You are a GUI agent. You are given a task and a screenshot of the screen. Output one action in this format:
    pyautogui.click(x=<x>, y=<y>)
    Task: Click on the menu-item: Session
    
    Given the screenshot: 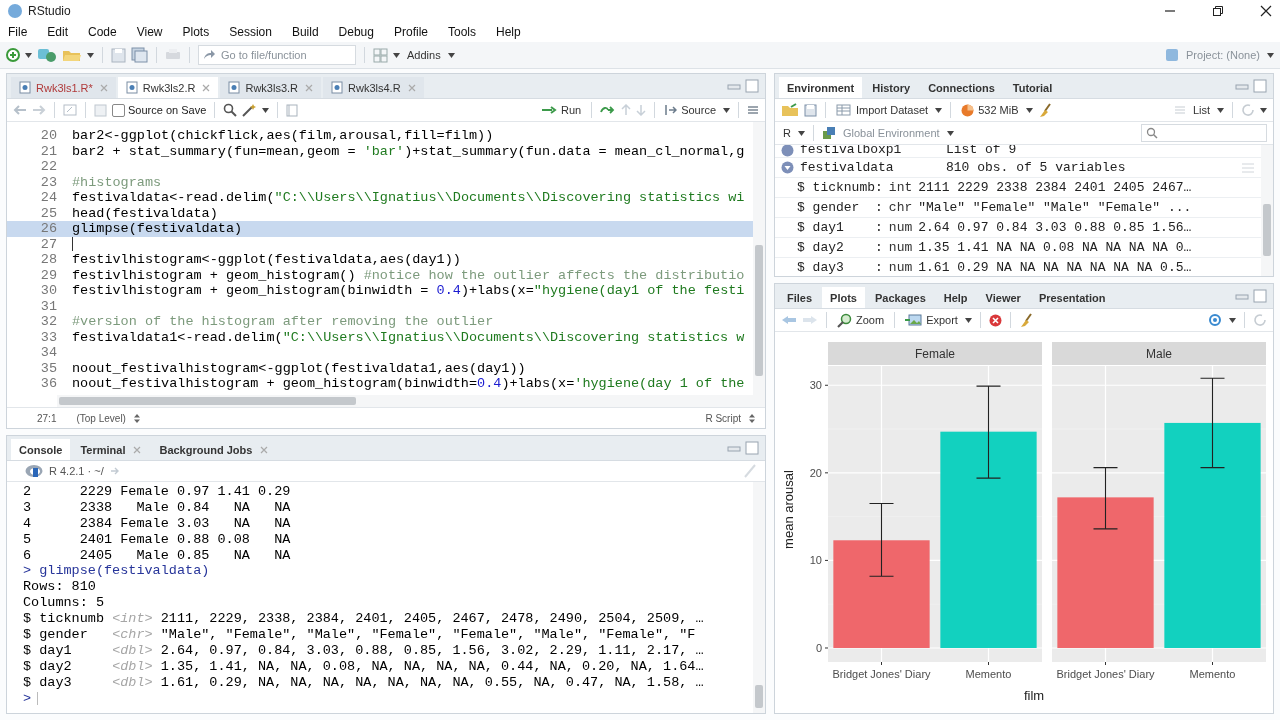 What is the action you would take?
    pyautogui.click(x=250, y=32)
    